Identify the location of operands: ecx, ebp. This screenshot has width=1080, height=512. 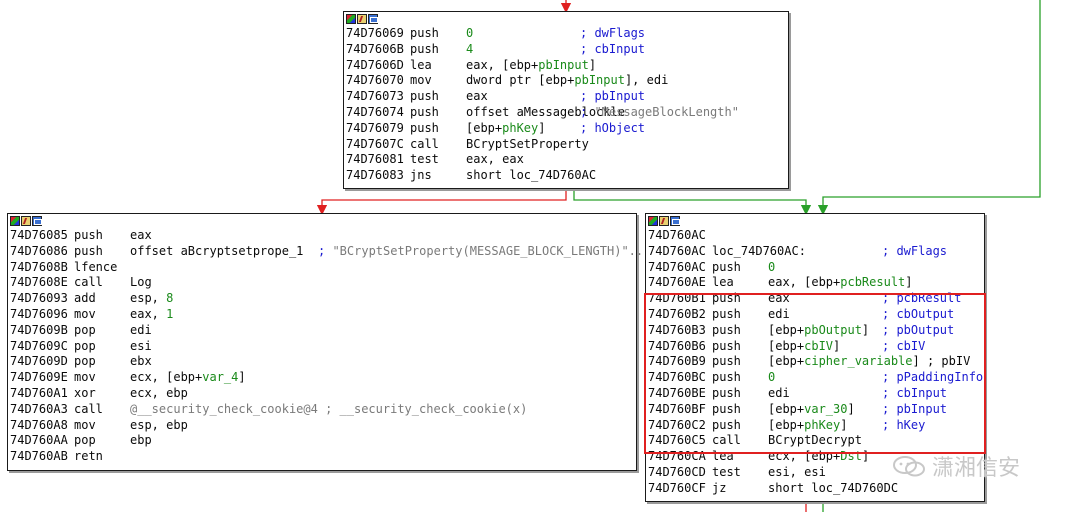
(159, 394).